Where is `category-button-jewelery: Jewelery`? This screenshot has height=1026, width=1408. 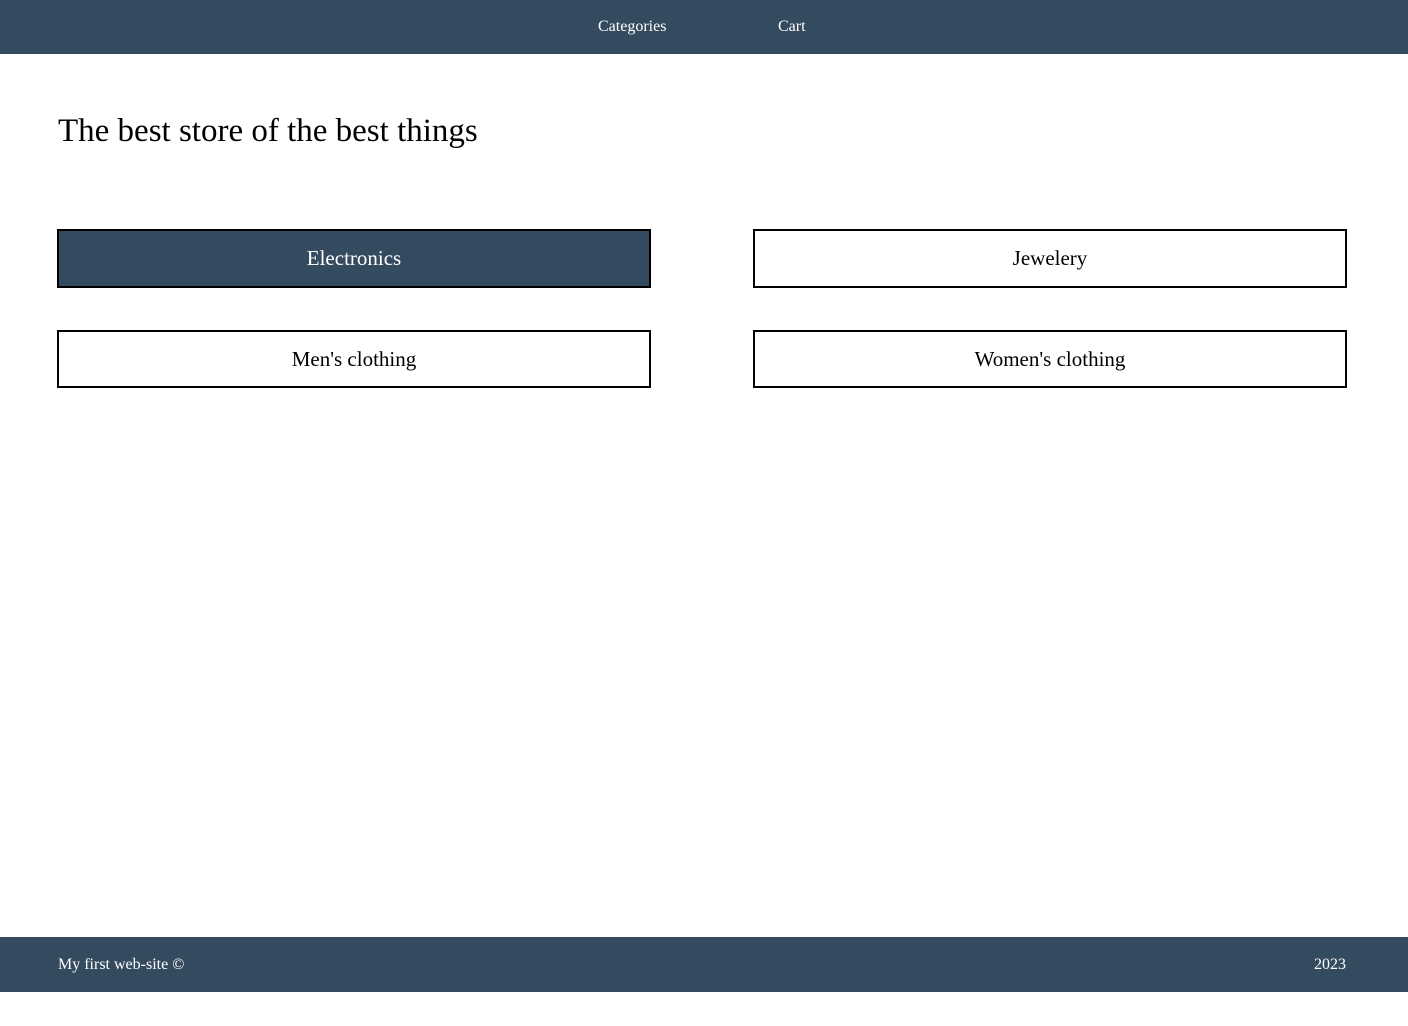
category-button-jewelery: Jewelery is located at coordinates (1050, 258).